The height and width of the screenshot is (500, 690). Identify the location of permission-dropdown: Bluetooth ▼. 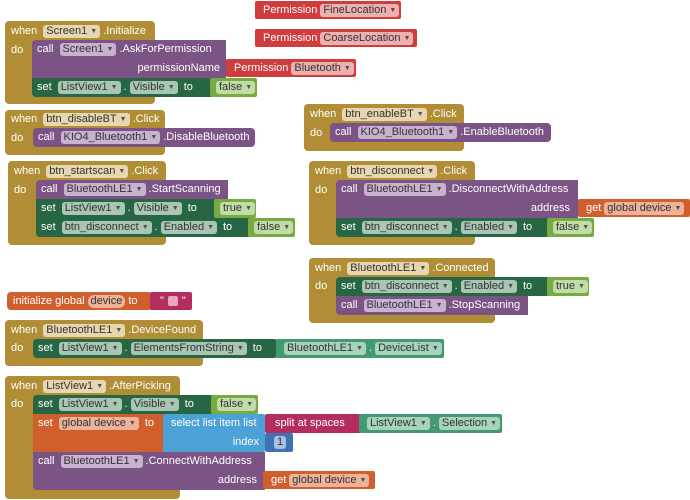
(322, 68).